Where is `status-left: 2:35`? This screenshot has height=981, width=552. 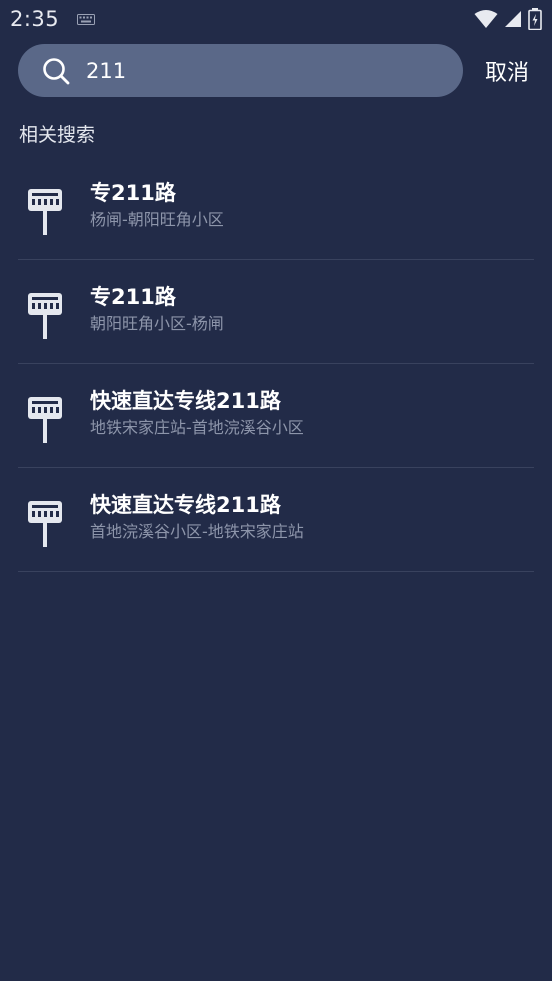 status-left: 2:35 is located at coordinates (53, 19).